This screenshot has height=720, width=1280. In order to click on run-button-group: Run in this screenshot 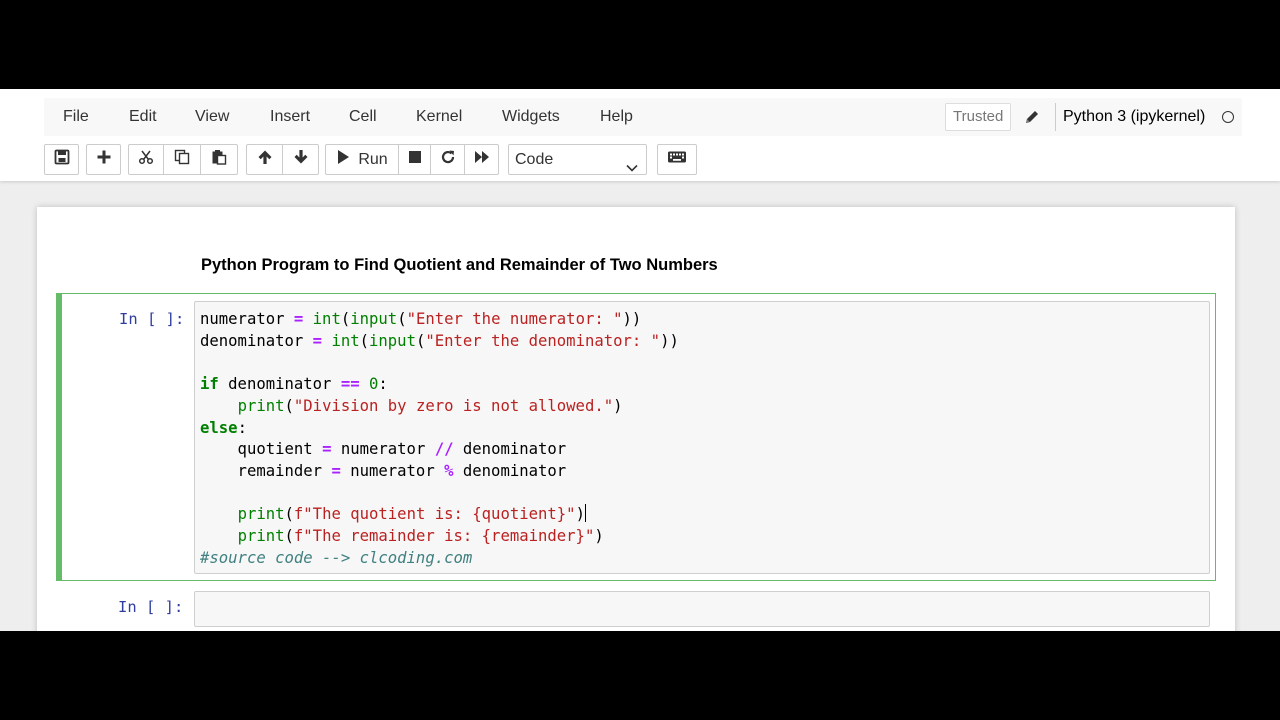, I will do `click(412, 159)`.